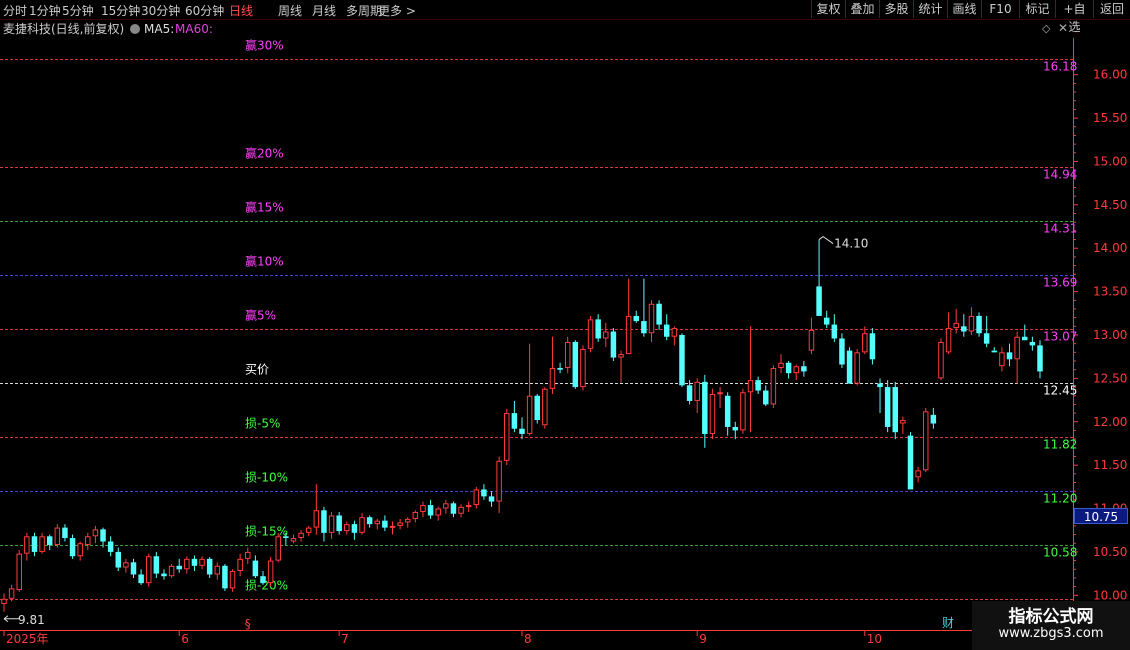 The image size is (1130, 650). Describe the element at coordinates (964, 9) in the screenshot. I see `toolbar-button-4: 画线` at that location.